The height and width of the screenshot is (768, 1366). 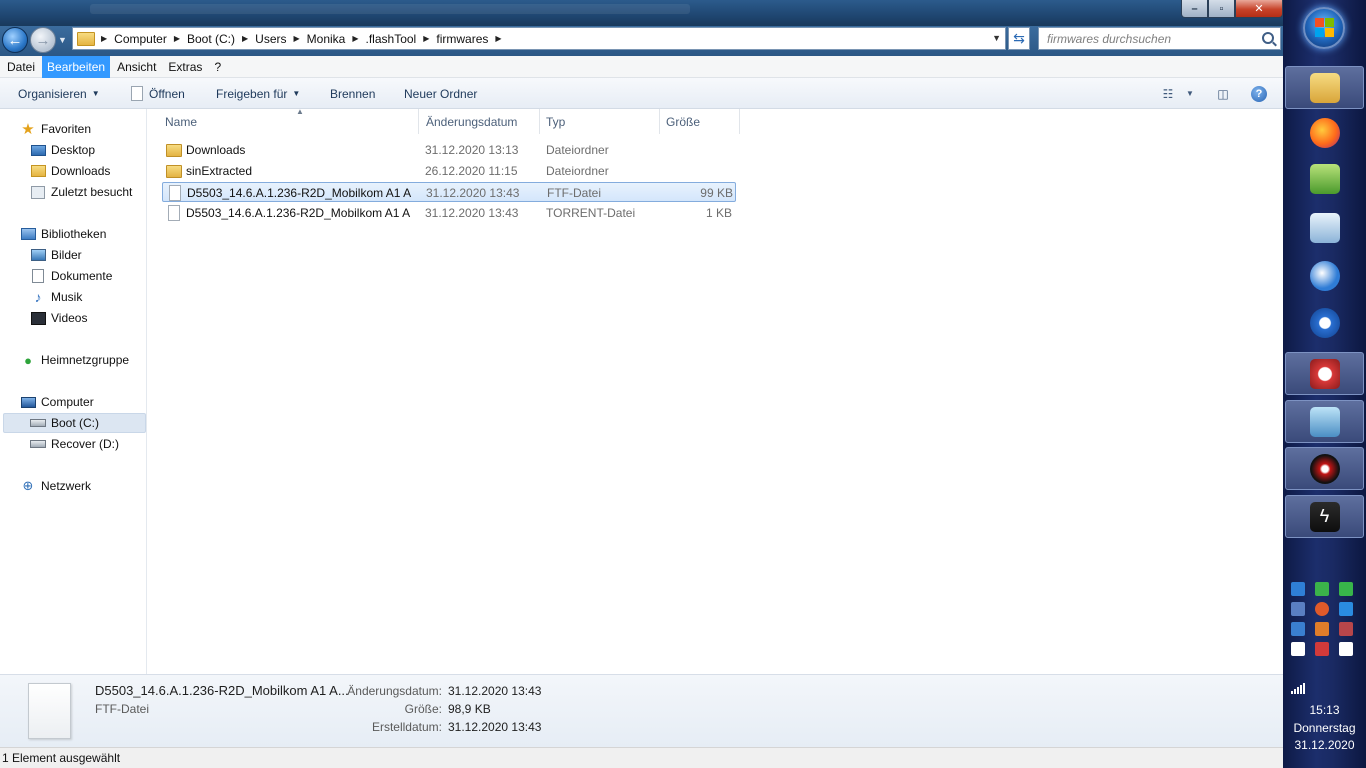 I want to click on preview-pane-icon: ◫, so click(x=1223, y=93).